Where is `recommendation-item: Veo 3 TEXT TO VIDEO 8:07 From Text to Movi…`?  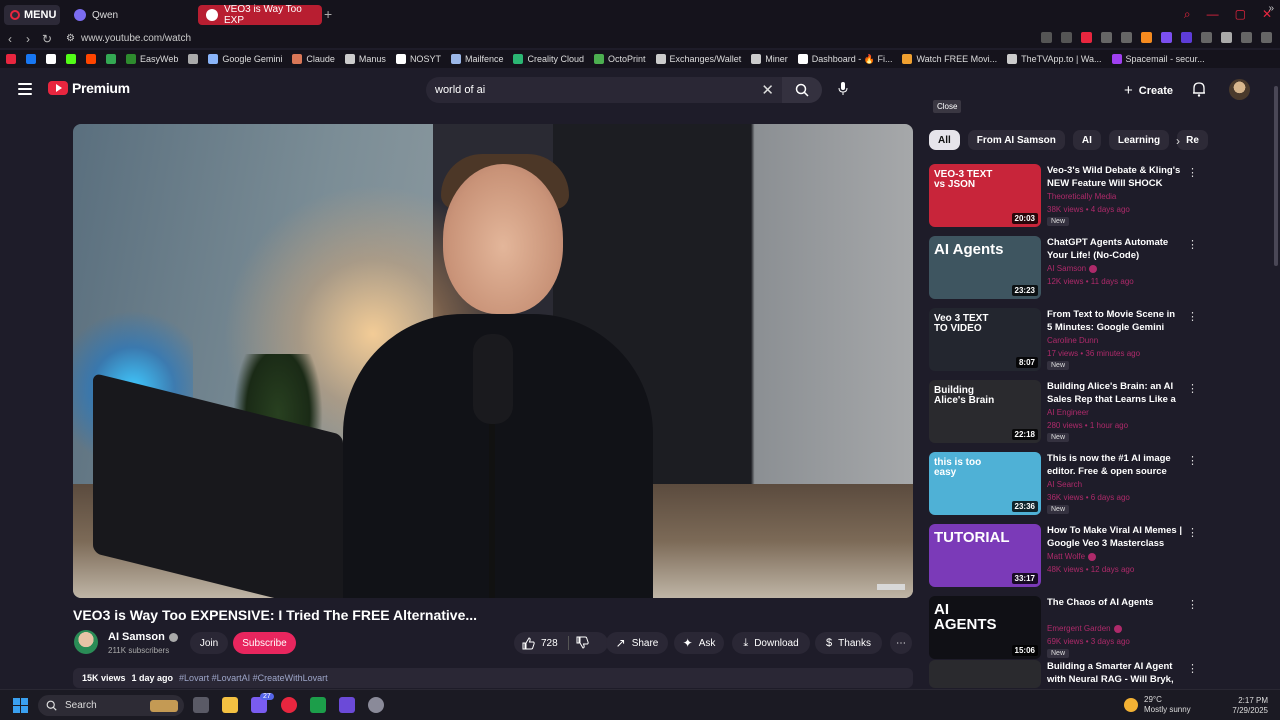
recommendation-item: Veo 3 TEXT TO VIDEO 8:07 From Text to Movi… is located at coordinates (1063, 340).